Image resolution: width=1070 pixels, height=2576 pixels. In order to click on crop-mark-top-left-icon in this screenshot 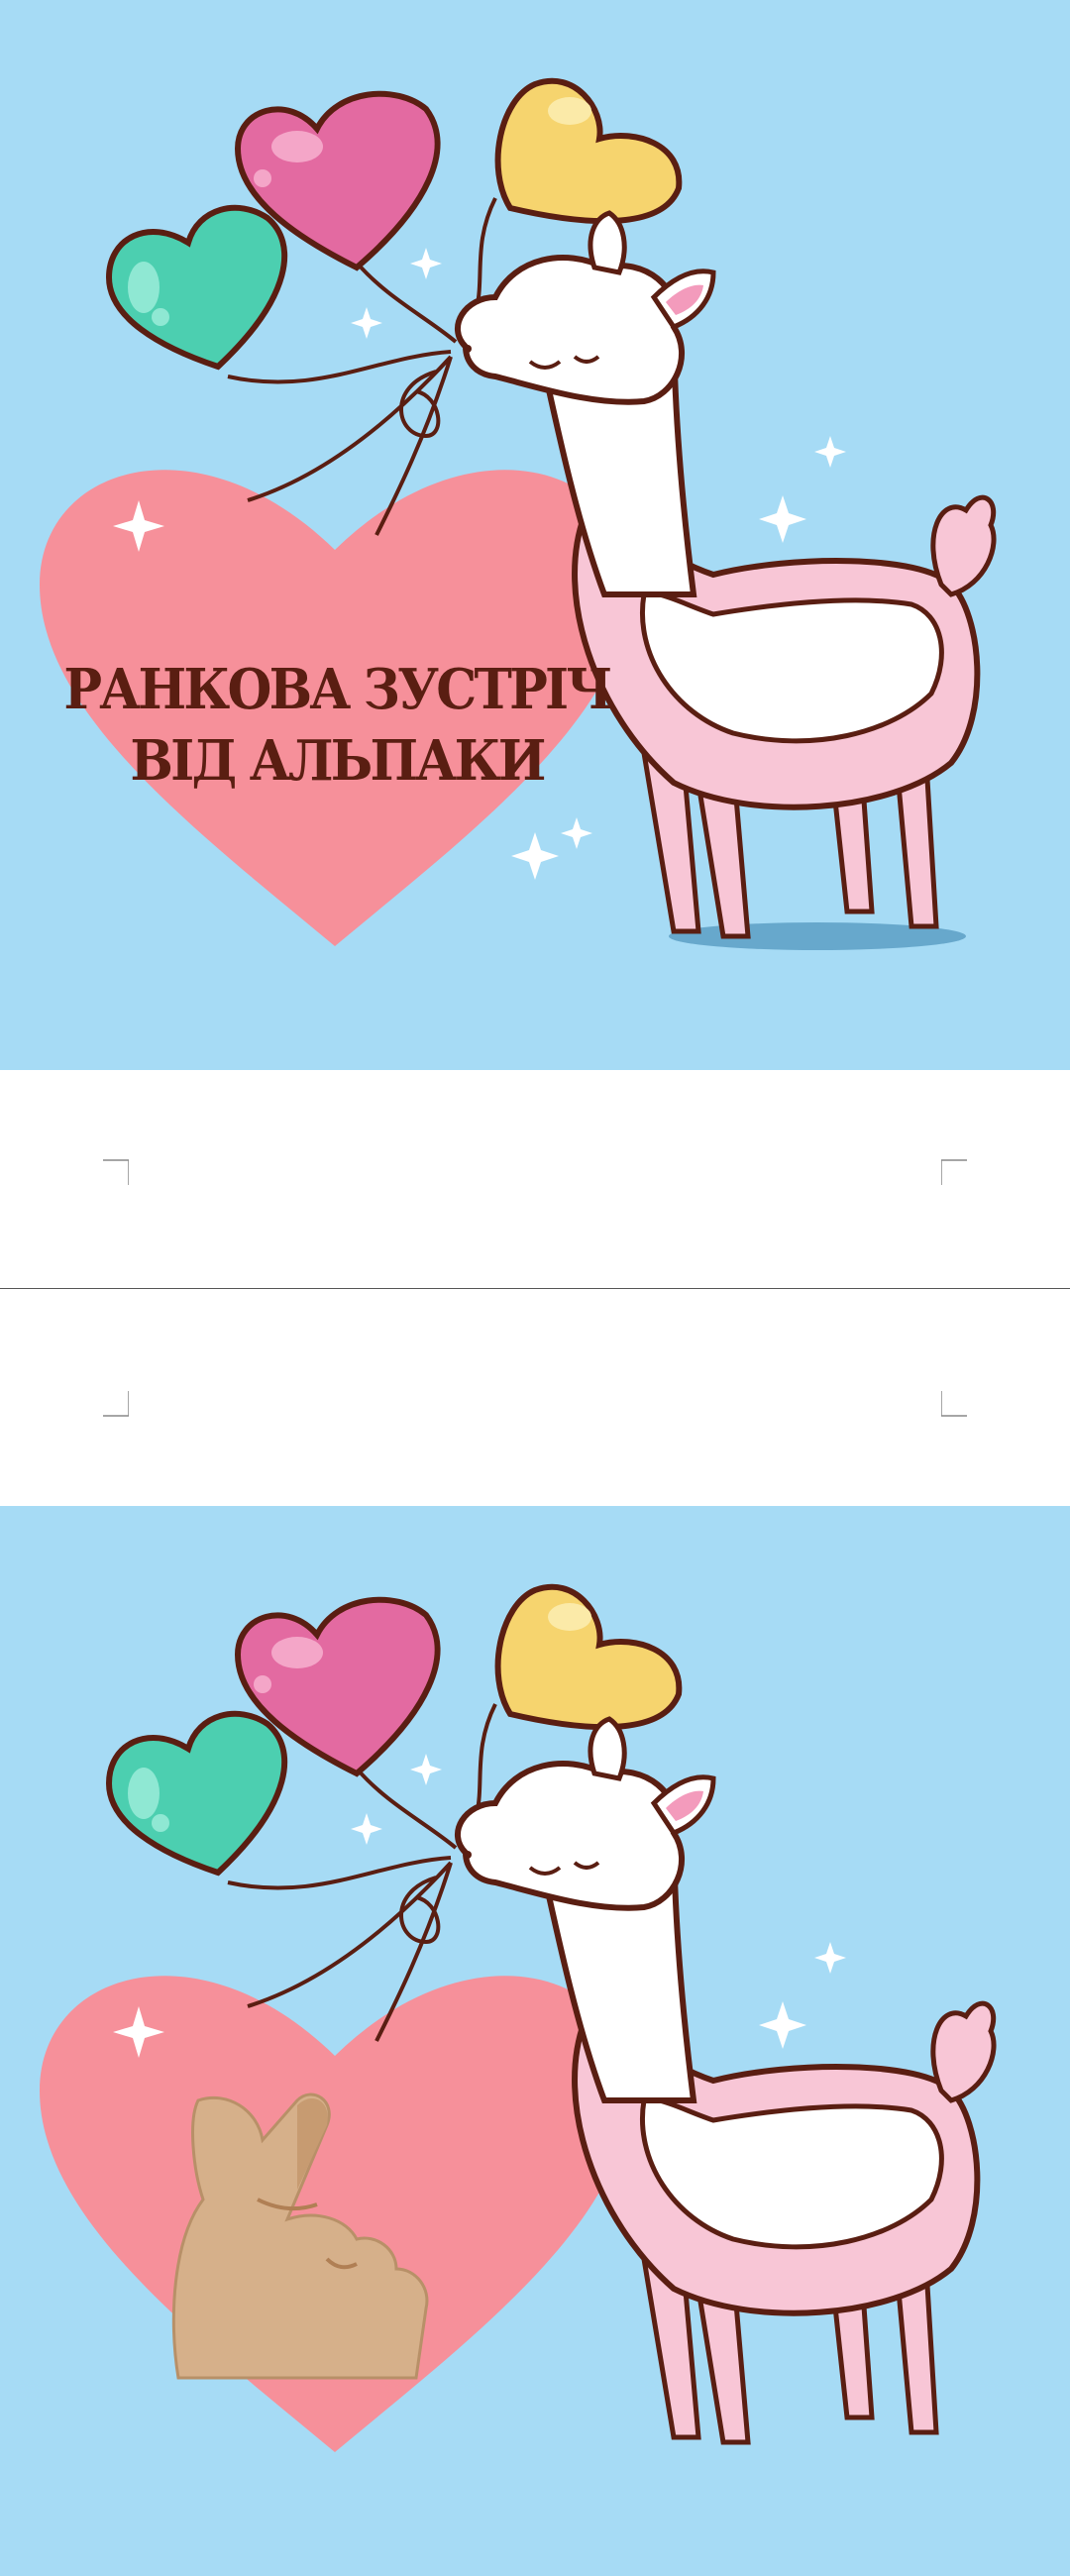, I will do `click(116, 1172)`.